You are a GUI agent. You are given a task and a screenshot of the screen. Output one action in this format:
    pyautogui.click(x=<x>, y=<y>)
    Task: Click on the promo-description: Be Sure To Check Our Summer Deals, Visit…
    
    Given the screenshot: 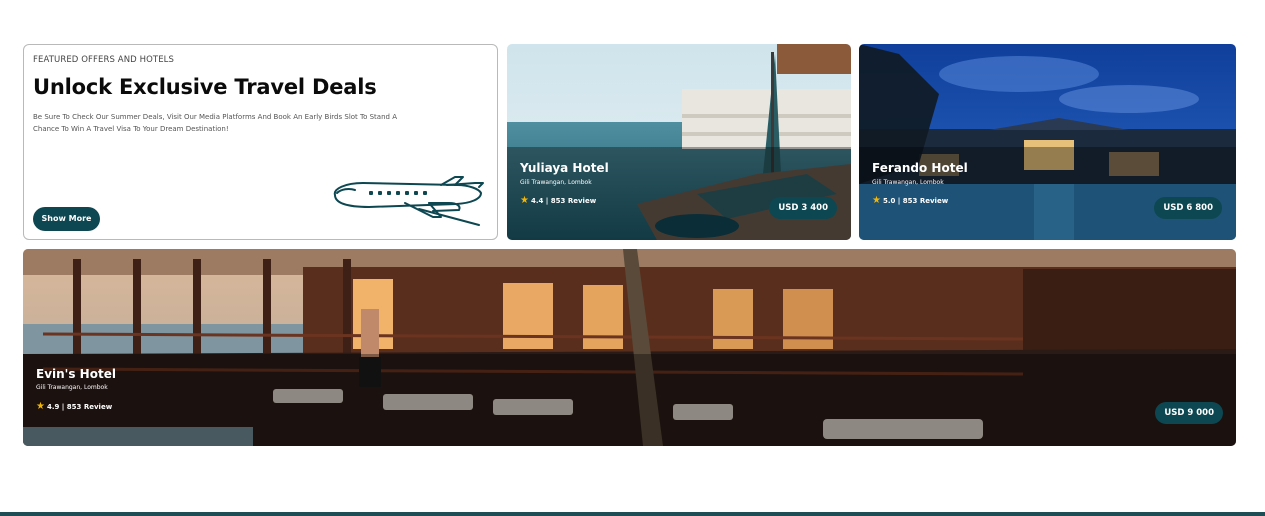 What is the action you would take?
    pyautogui.click(x=215, y=123)
    